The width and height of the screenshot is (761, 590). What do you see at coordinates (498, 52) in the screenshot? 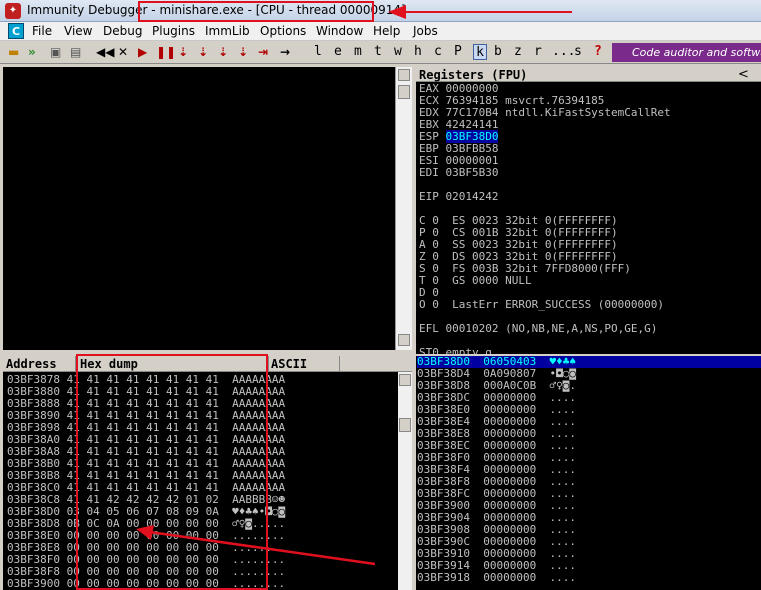
I see `toolbar-breakpoints-button: b` at bounding box center [498, 52].